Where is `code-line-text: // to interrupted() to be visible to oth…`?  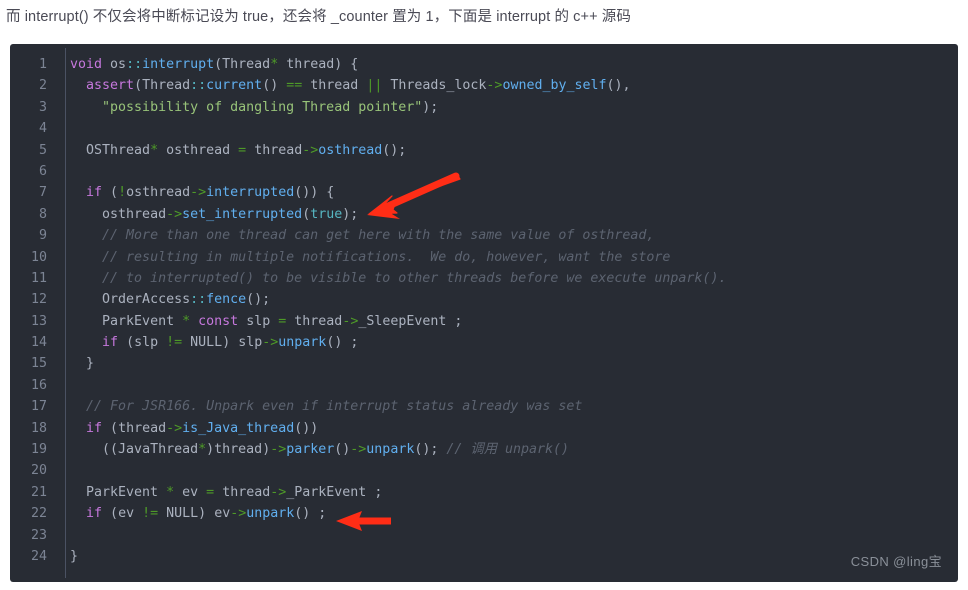 code-line-text: // to interrupted() to be visible to oth… is located at coordinates (414, 278).